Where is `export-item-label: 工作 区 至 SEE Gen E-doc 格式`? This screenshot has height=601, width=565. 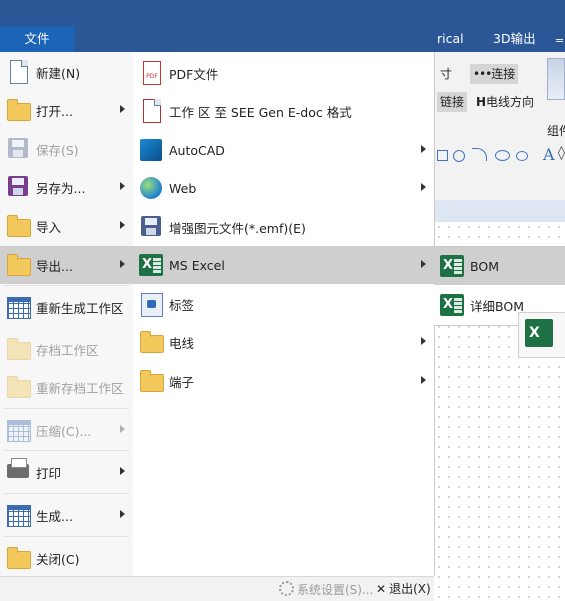 export-item-label: 工作 区 至 SEE Gen E-doc 格式 is located at coordinates (260, 112).